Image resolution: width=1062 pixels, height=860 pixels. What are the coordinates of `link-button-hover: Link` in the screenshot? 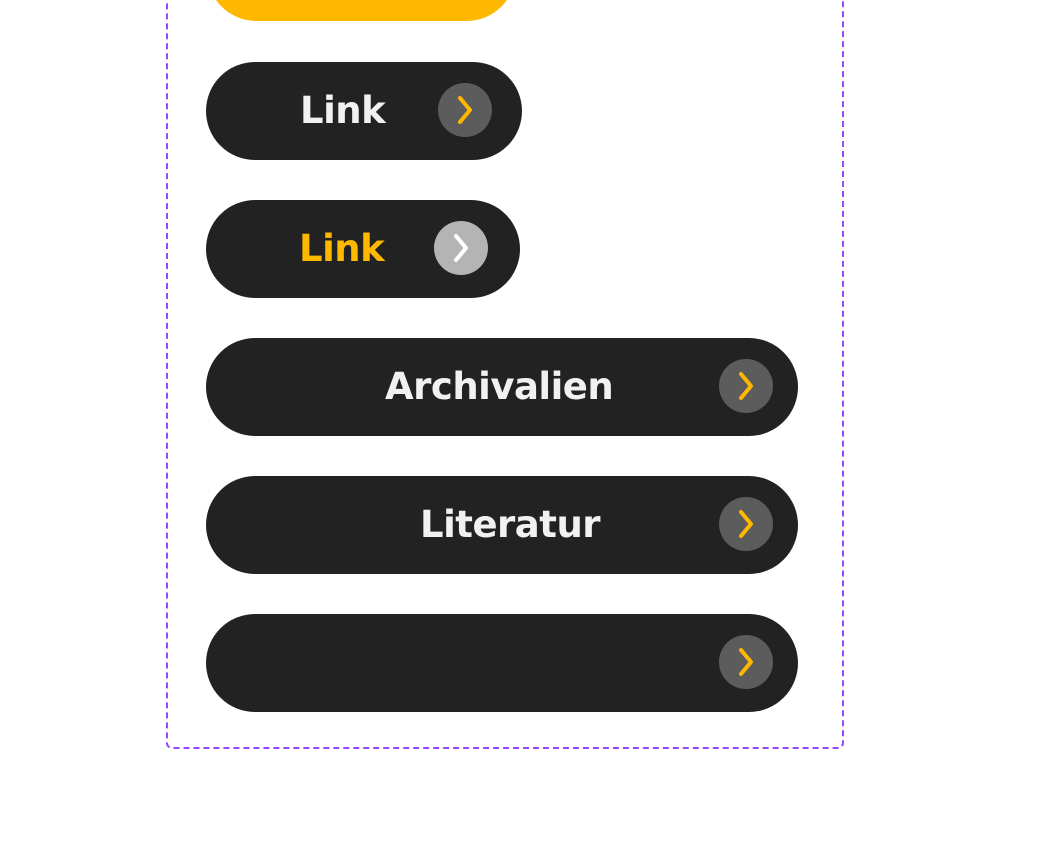 It's located at (363, 249).